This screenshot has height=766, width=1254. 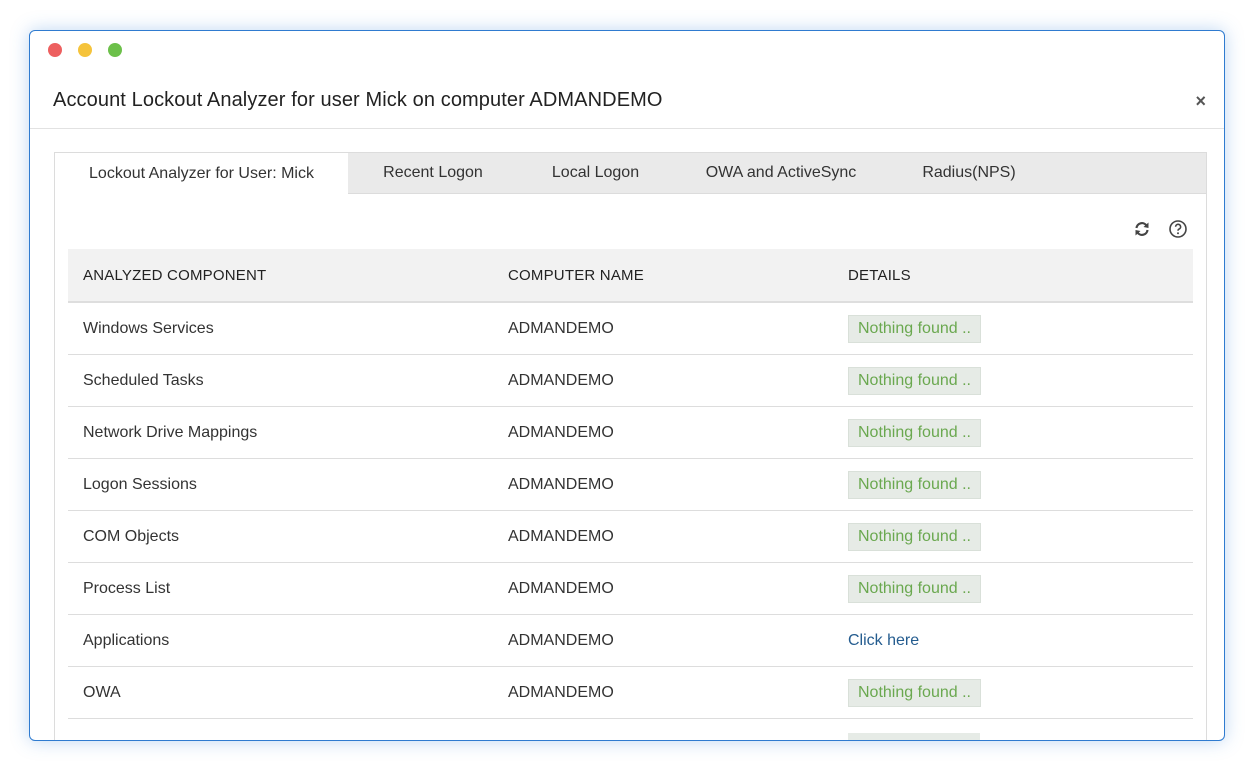 What do you see at coordinates (1178, 229) in the screenshot?
I see `help-icon` at bounding box center [1178, 229].